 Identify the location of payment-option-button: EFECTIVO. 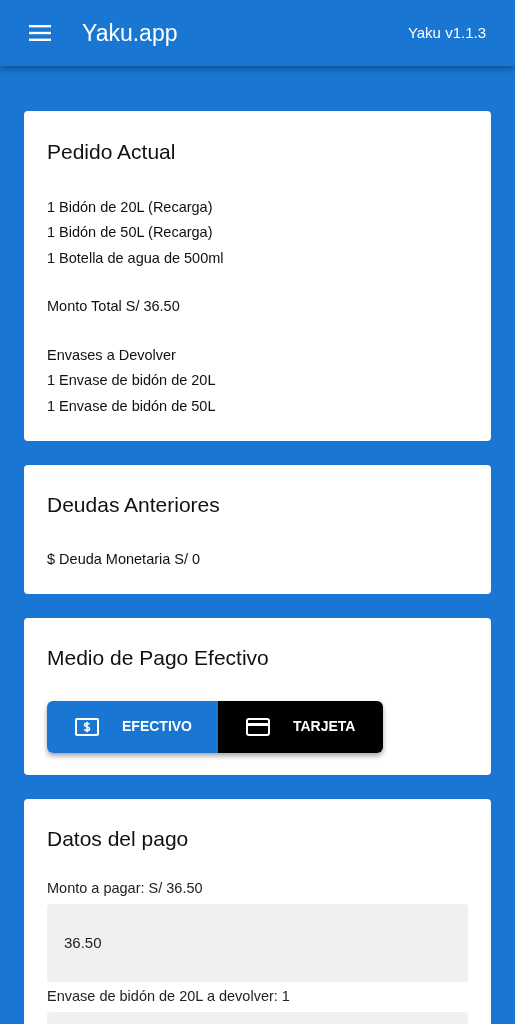
(132, 726).